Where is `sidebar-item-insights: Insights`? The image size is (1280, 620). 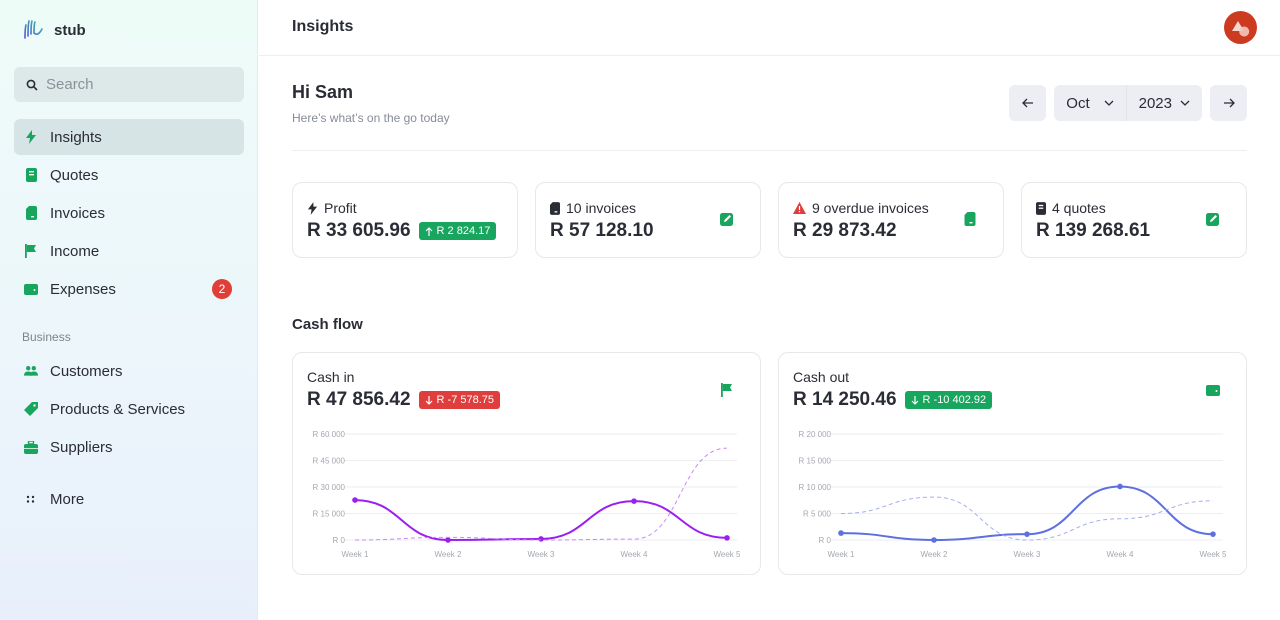
sidebar-item-insights: Insights is located at coordinates (129, 137).